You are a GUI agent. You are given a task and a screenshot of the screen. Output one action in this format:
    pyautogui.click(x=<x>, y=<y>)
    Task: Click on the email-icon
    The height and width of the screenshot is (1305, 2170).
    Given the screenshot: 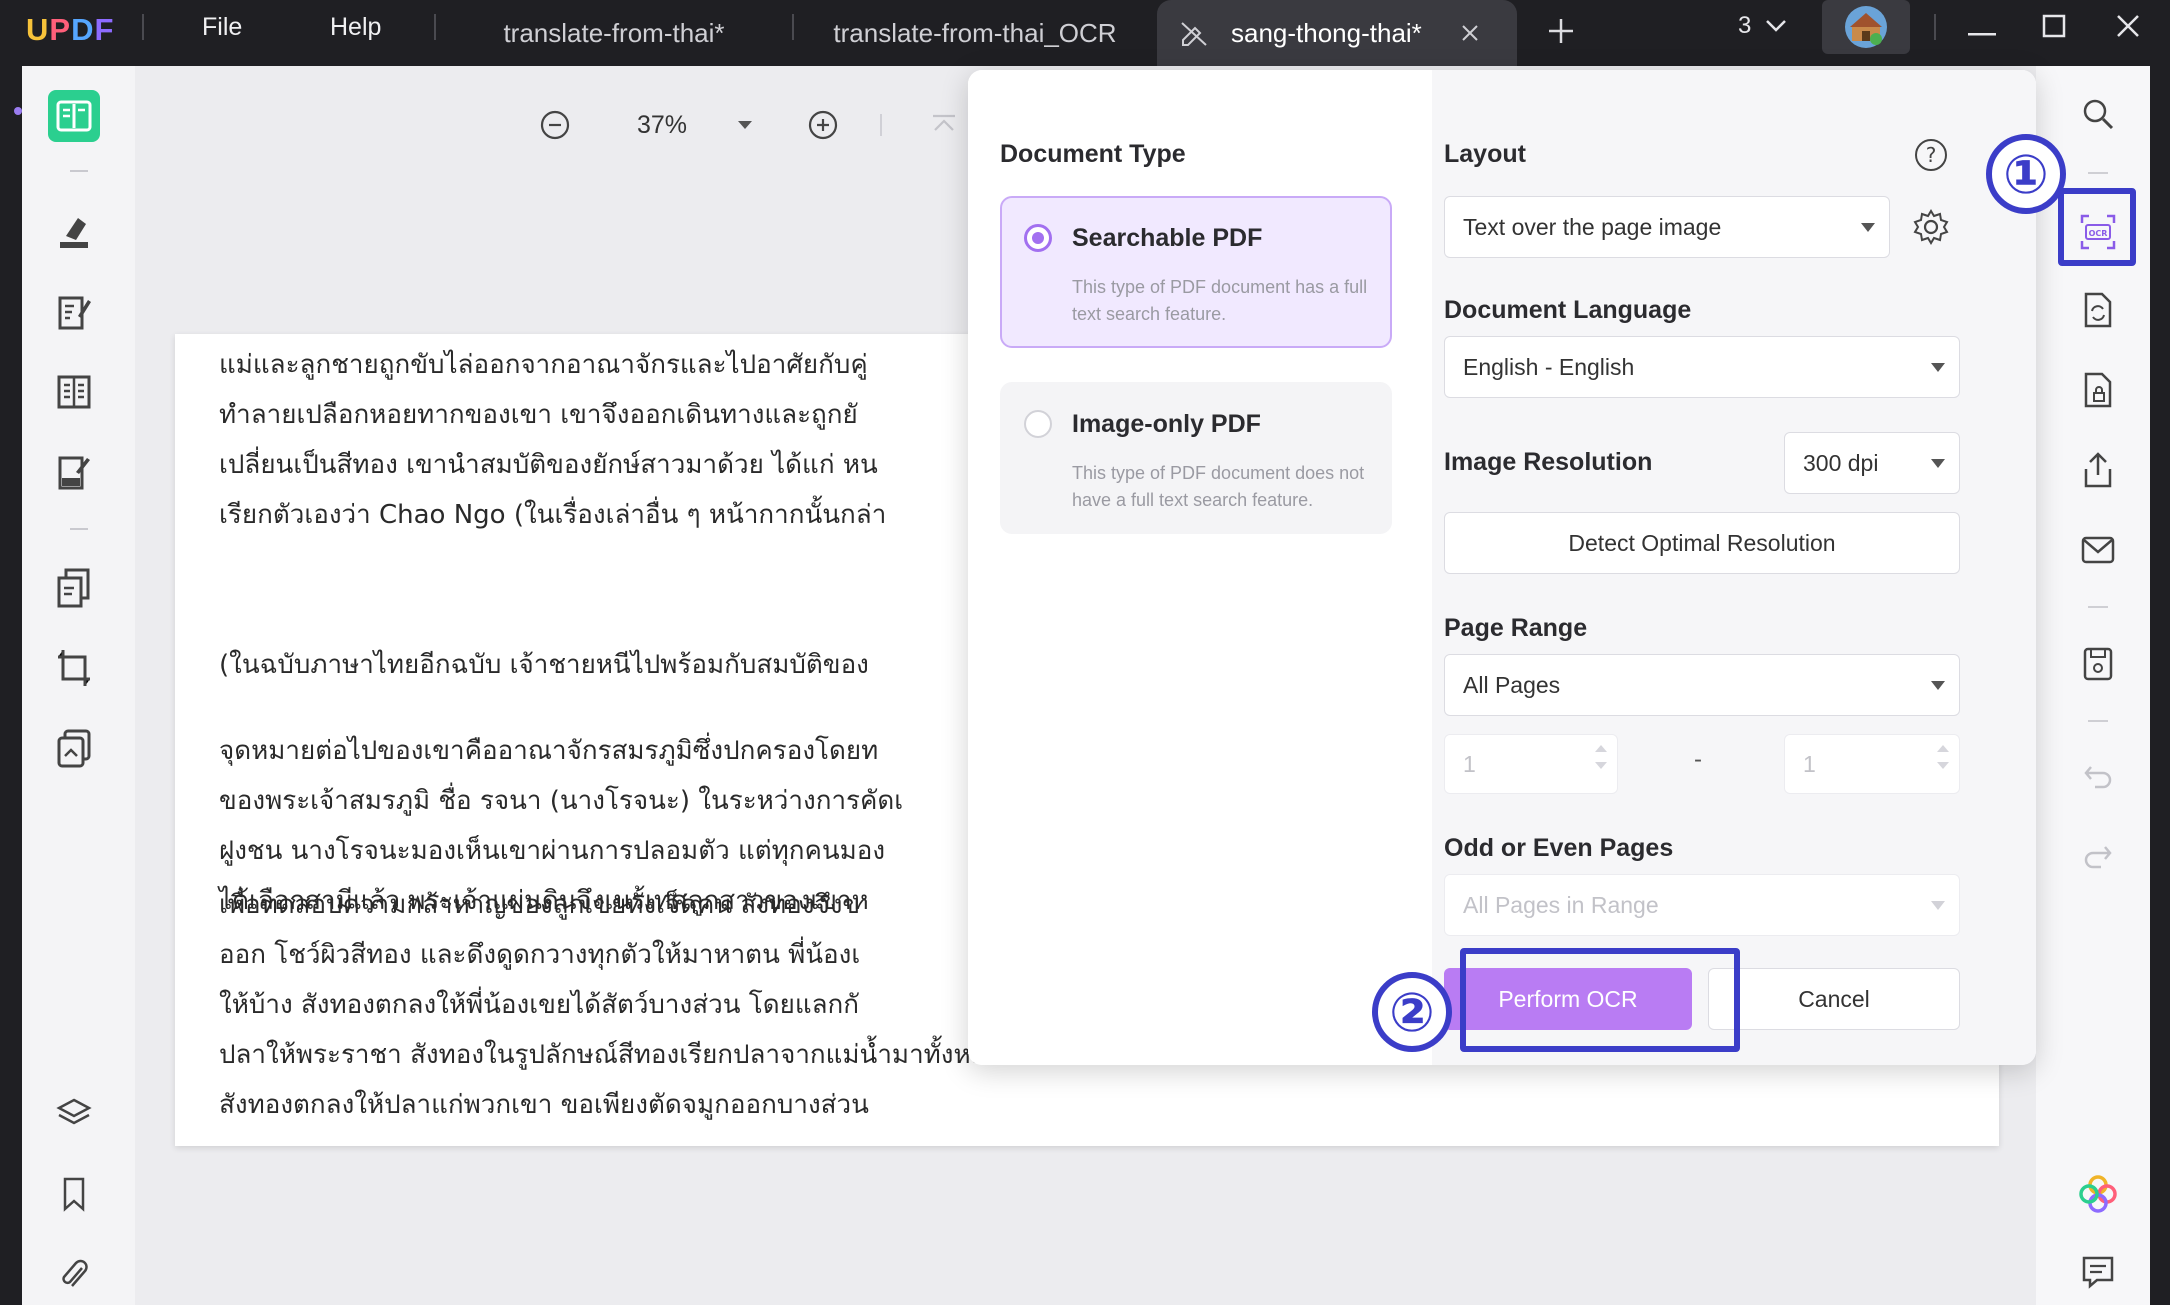 What is the action you would take?
    pyautogui.click(x=2098, y=550)
    